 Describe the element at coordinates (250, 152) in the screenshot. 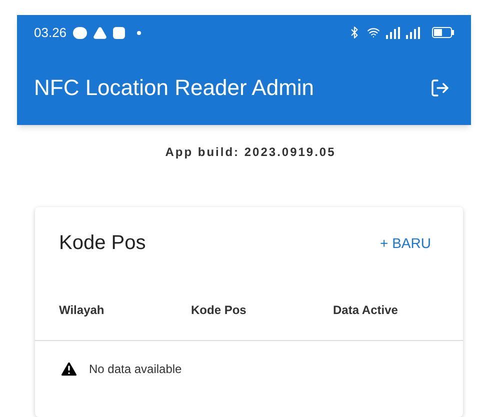

I see `build-info: App build: 2023.0919.05` at that location.